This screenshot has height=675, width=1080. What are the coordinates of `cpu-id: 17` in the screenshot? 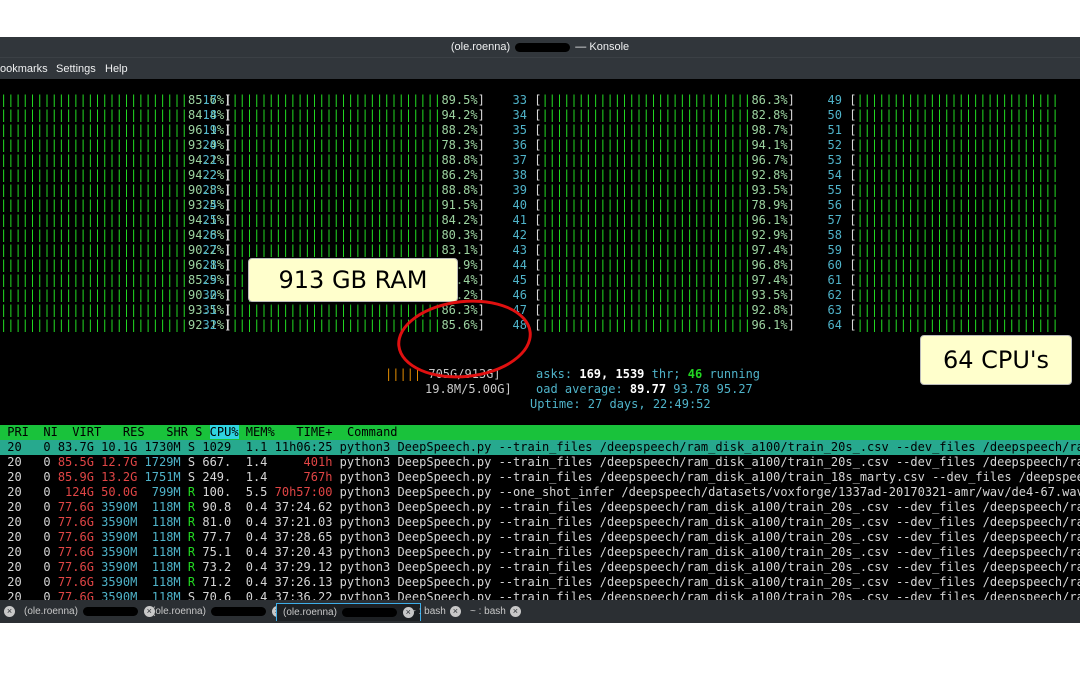 It's located at (209, 100).